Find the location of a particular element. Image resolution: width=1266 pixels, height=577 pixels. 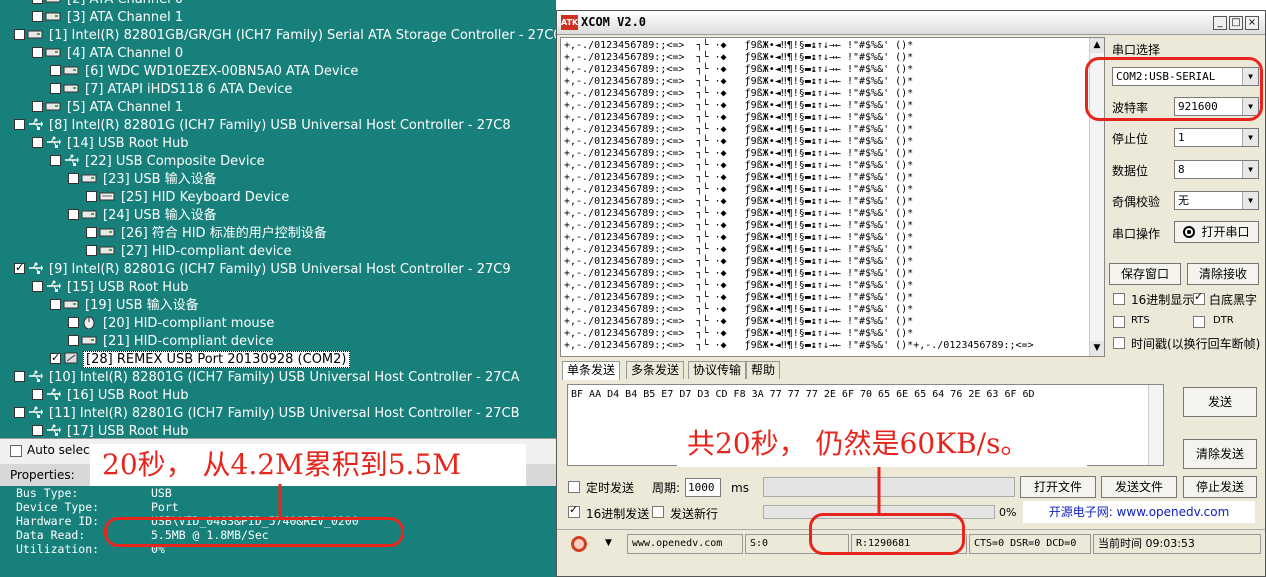

save-window-button: 保存窗口 is located at coordinates (1145, 274).